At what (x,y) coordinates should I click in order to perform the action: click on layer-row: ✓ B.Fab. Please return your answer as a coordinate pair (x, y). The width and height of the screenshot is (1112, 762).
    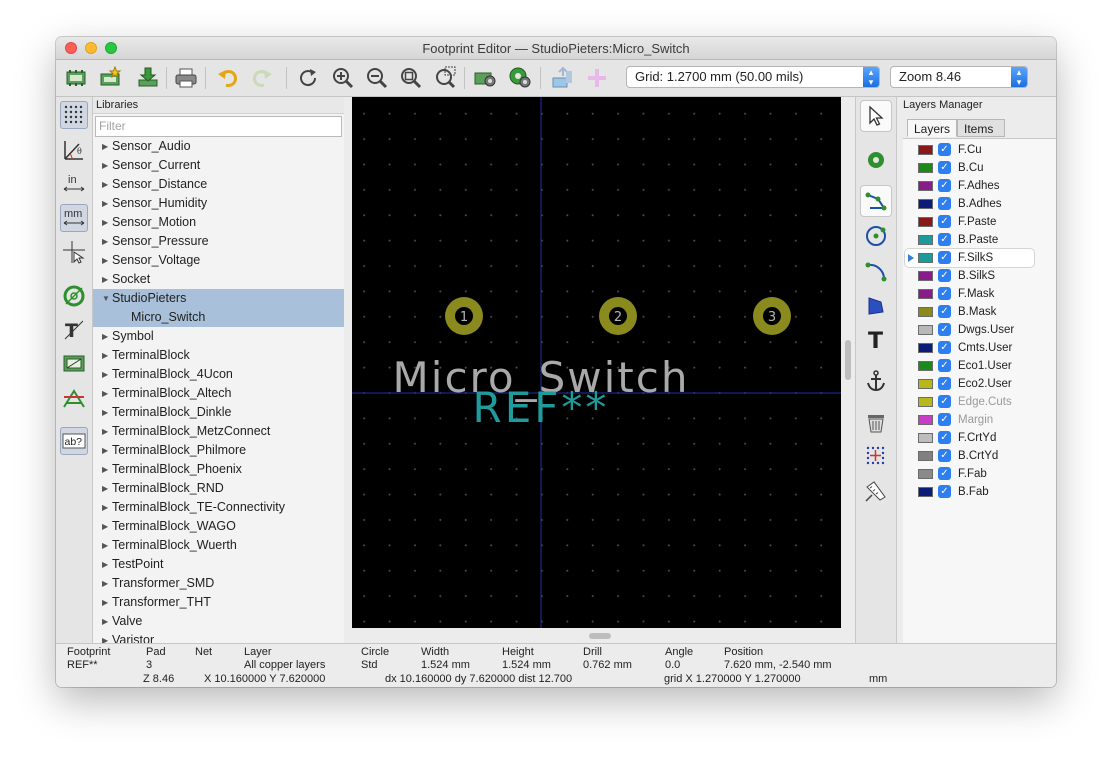
    Looking at the image, I should click on (968, 492).